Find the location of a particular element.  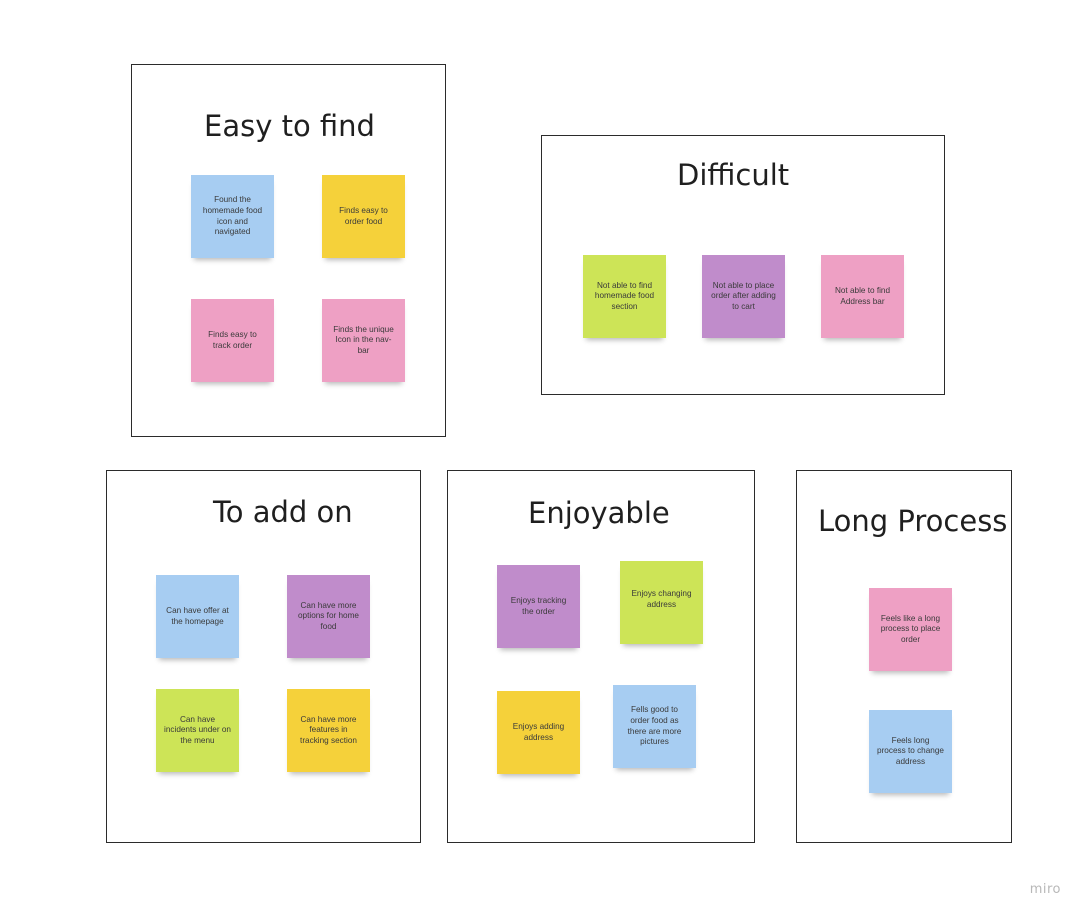

sticky-note: Not able to find homemade food section is located at coordinates (624, 296).